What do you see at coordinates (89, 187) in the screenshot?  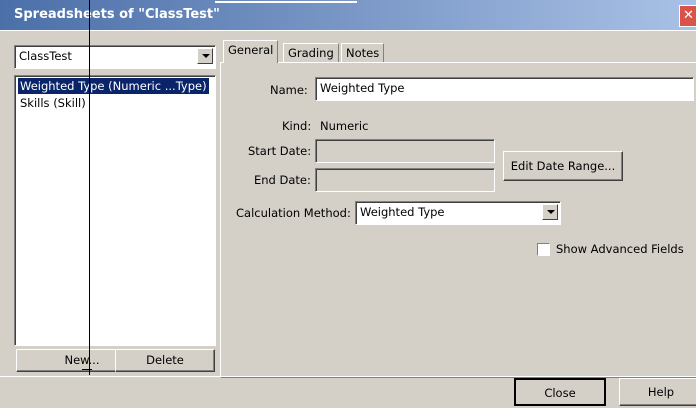 I see `cursor-line` at bounding box center [89, 187].